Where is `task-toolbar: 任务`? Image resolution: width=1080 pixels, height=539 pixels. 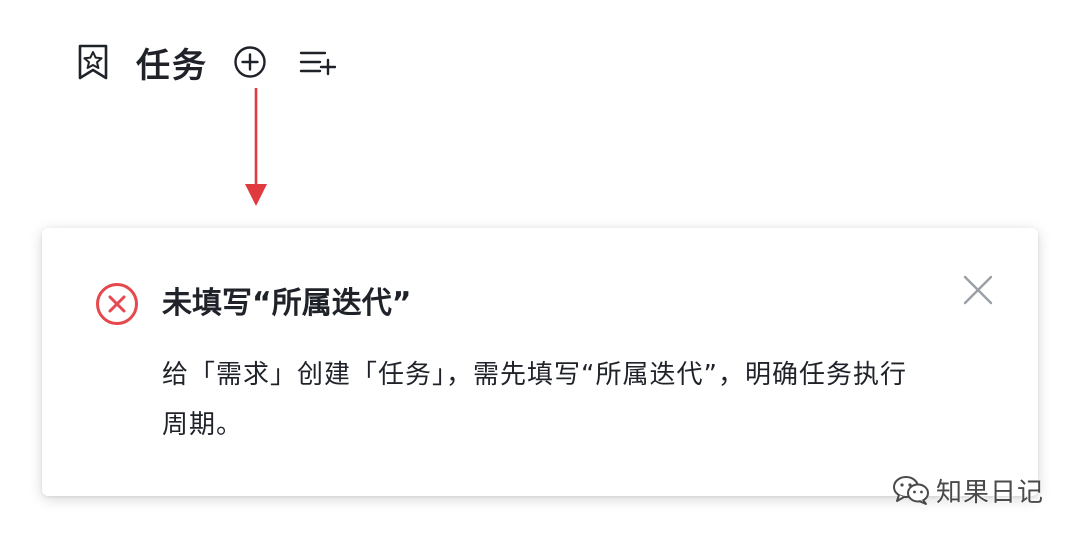
task-toolbar: 任务 is located at coordinates (206, 62).